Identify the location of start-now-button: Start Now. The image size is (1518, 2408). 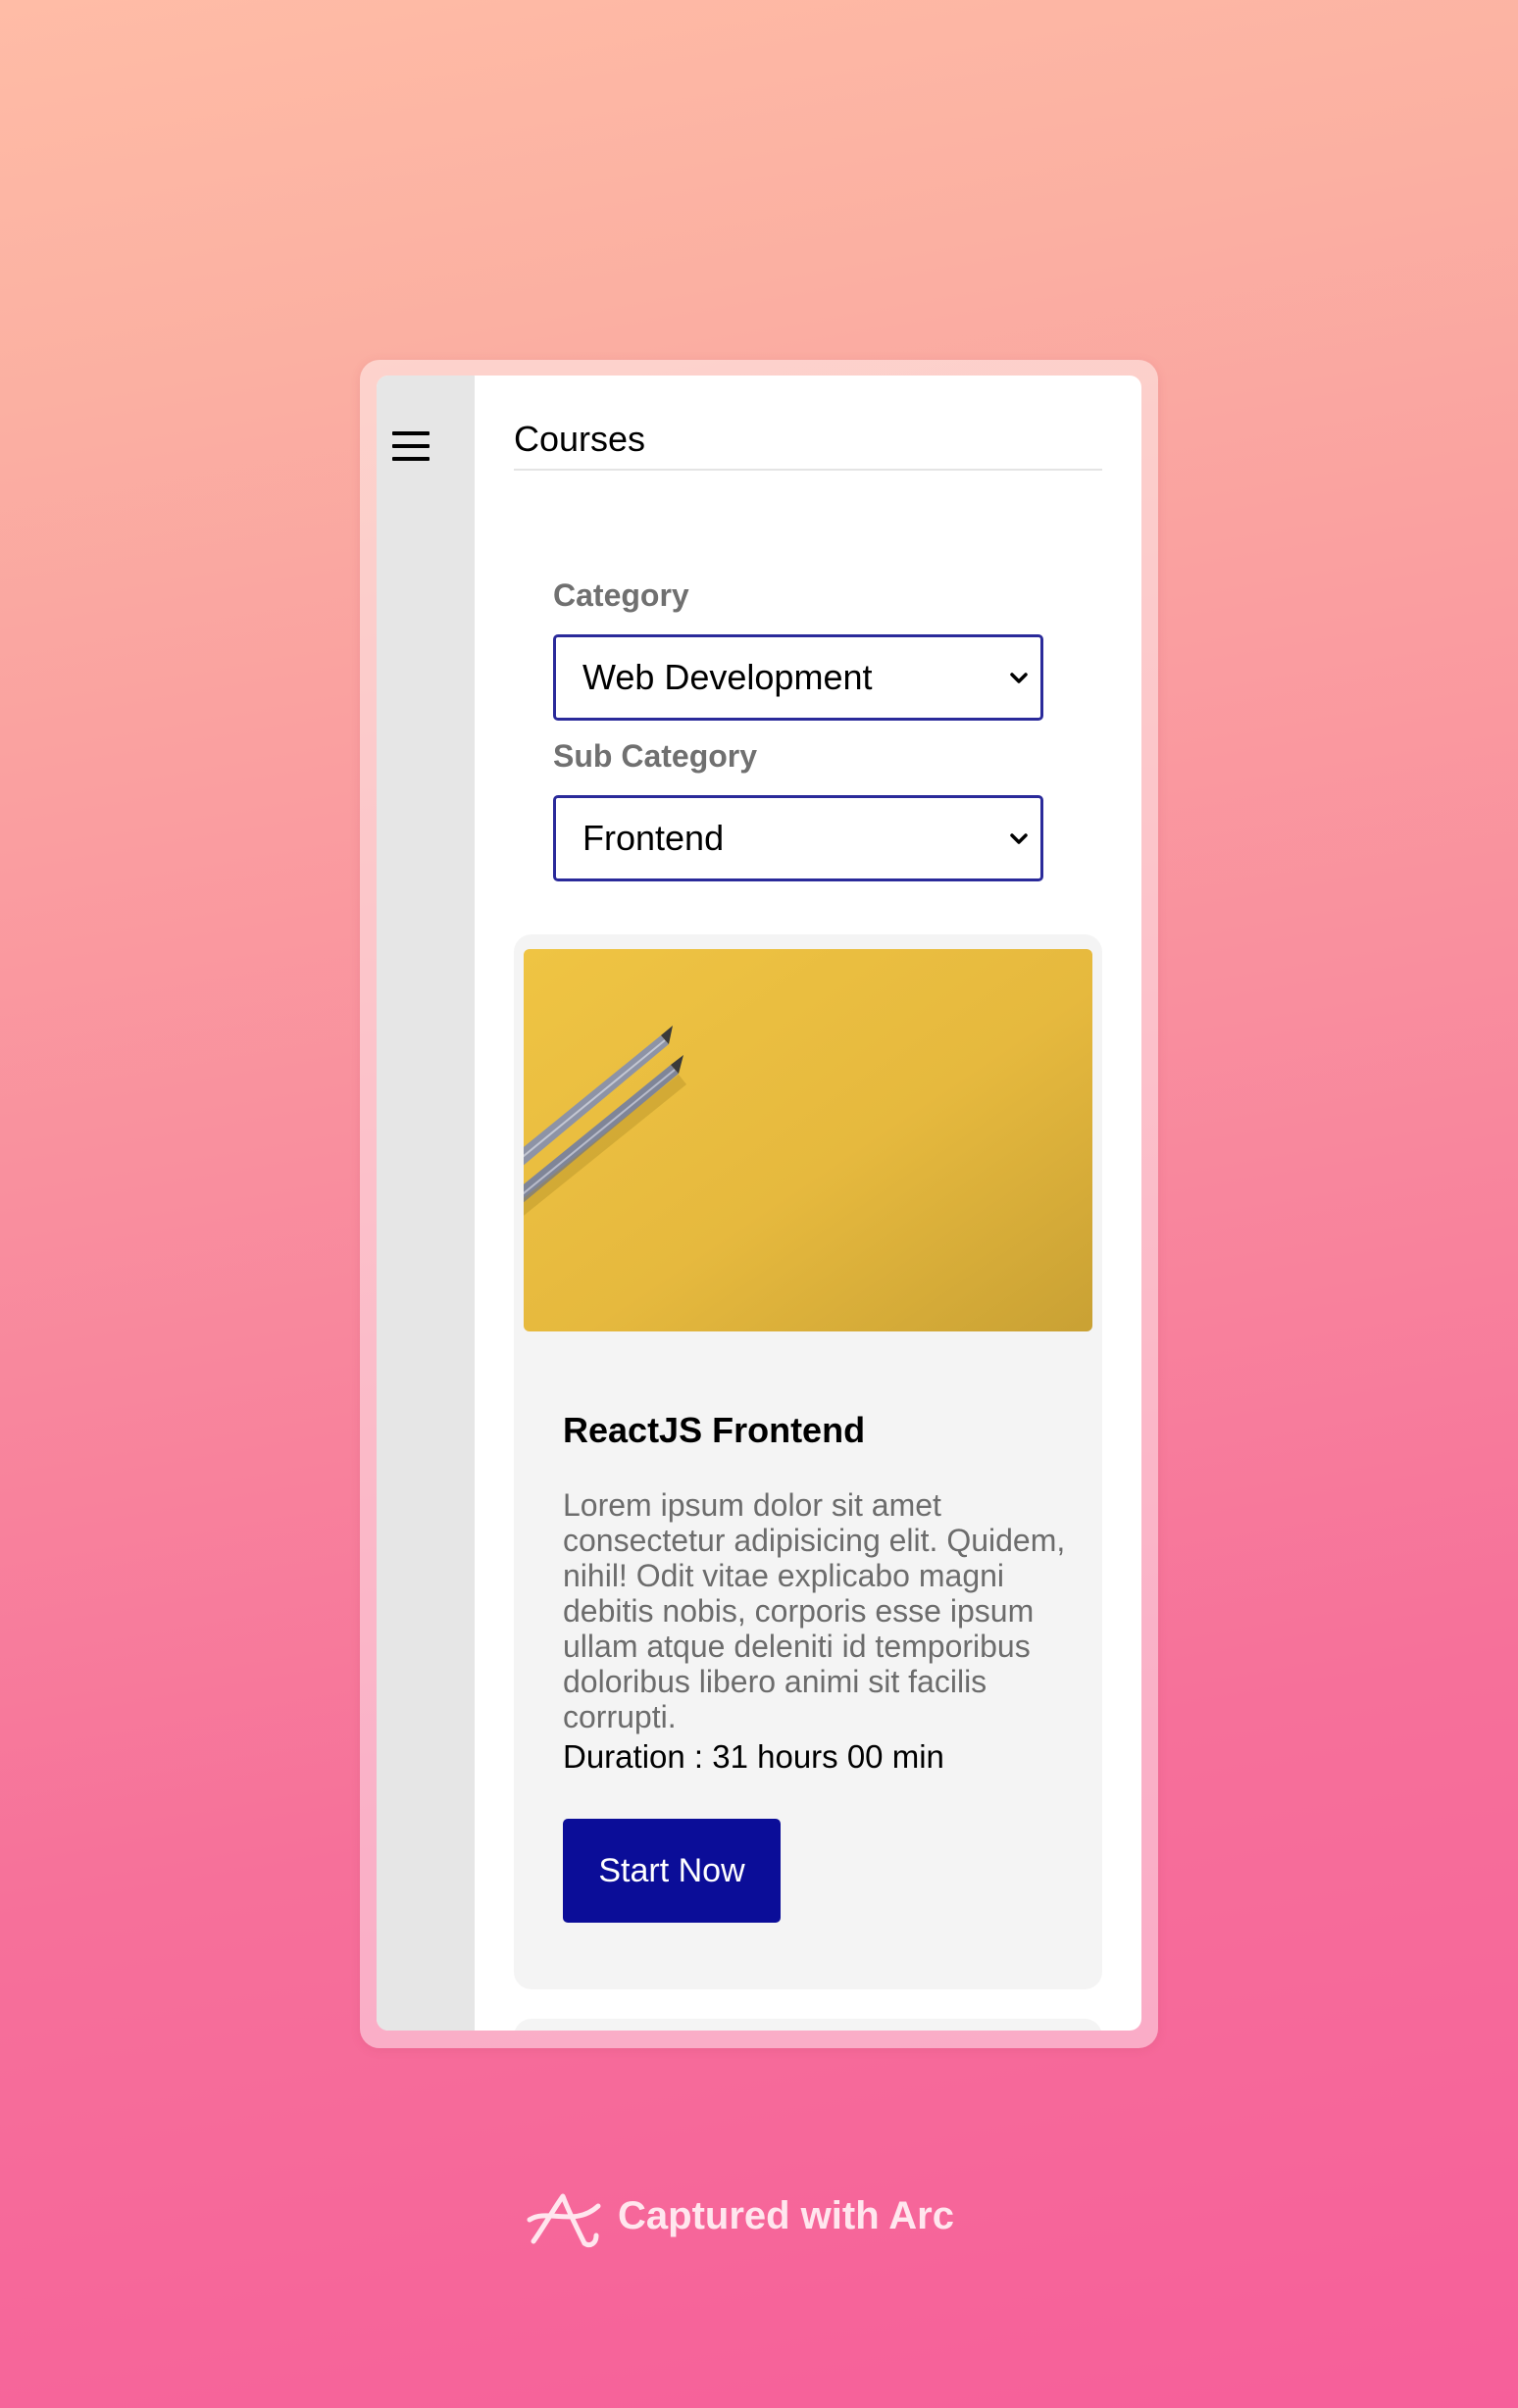
(672, 1871).